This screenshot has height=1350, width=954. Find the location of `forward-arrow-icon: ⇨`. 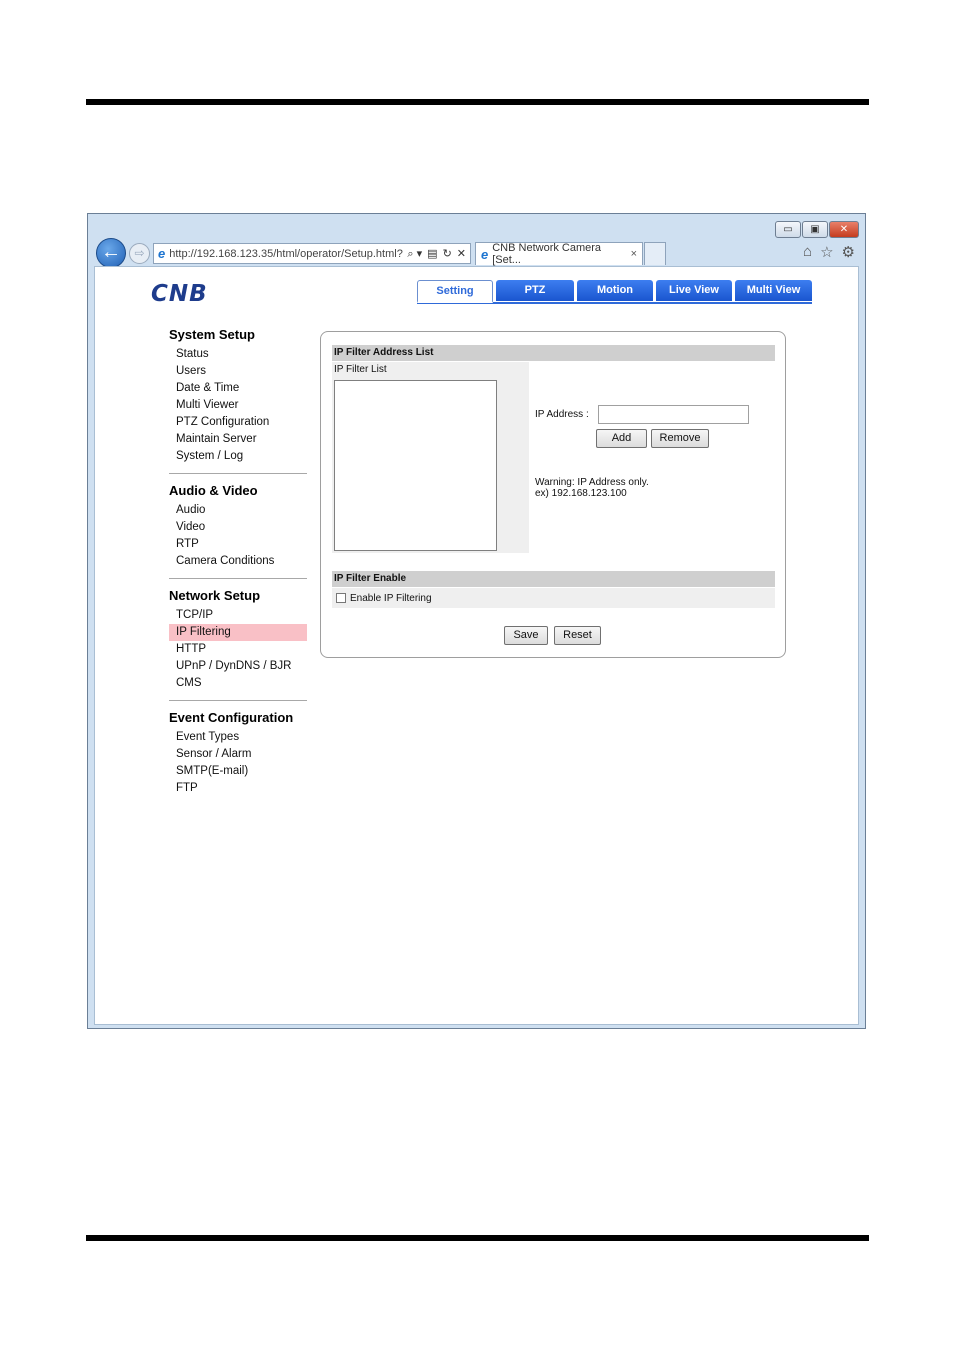

forward-arrow-icon: ⇨ is located at coordinates (139, 253).